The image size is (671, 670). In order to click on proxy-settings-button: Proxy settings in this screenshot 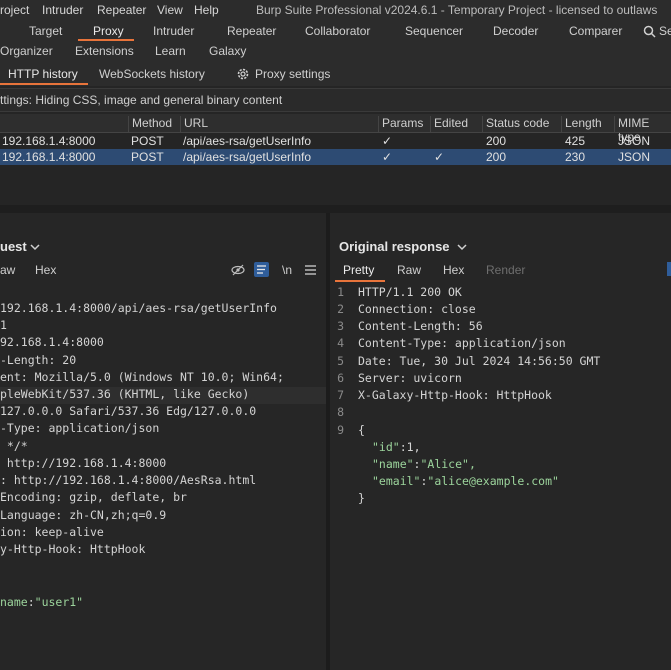, I will do `click(292, 74)`.